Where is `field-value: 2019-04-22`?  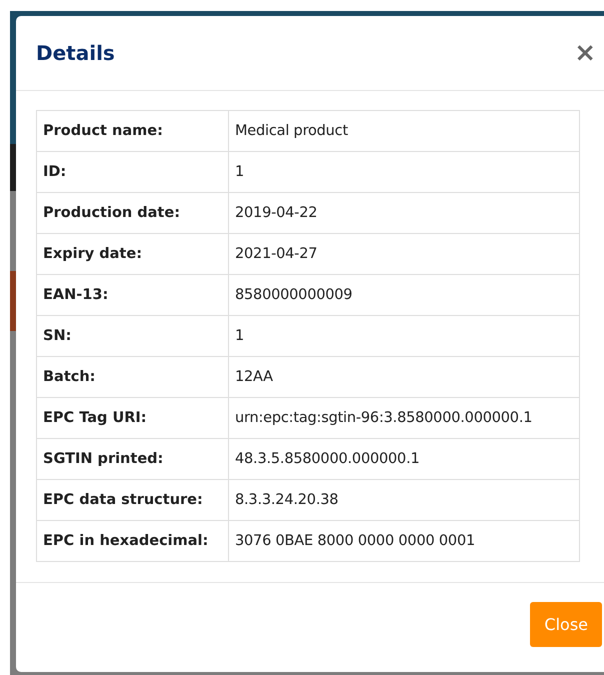 field-value: 2019-04-22 is located at coordinates (404, 213).